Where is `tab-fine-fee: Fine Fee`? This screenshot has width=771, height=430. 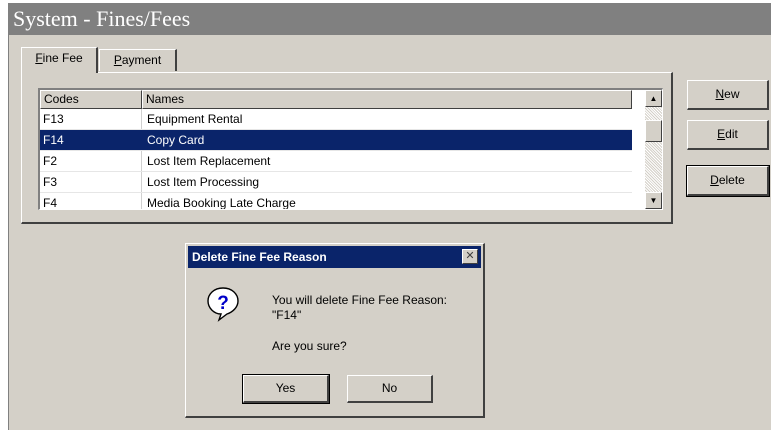 tab-fine-fee: Fine Fee is located at coordinates (59, 60).